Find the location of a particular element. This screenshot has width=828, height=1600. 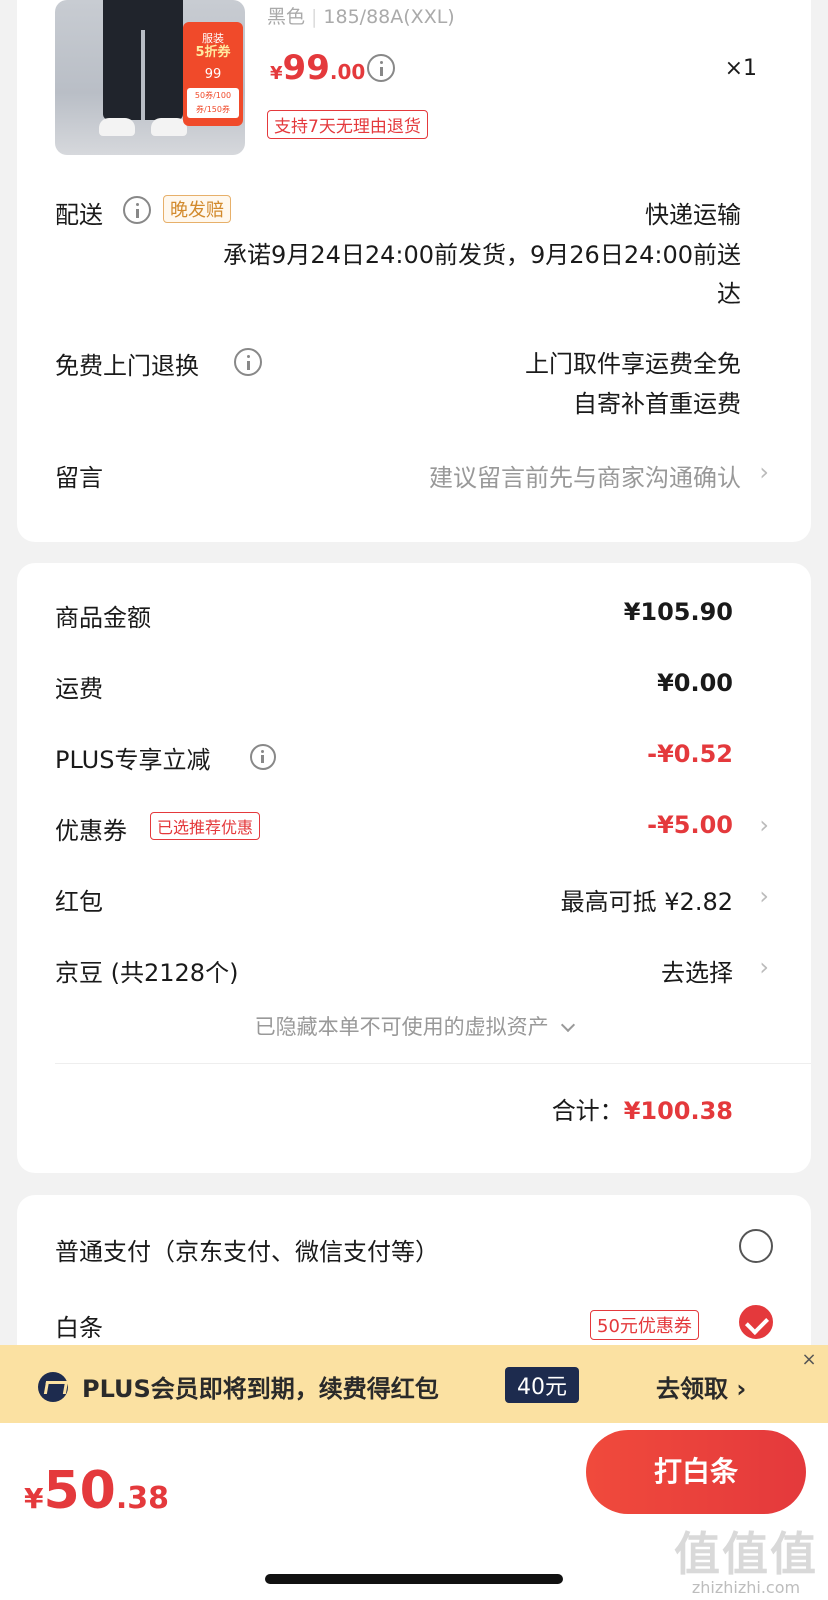

shipping-label: 运费 is located at coordinates (79, 689).